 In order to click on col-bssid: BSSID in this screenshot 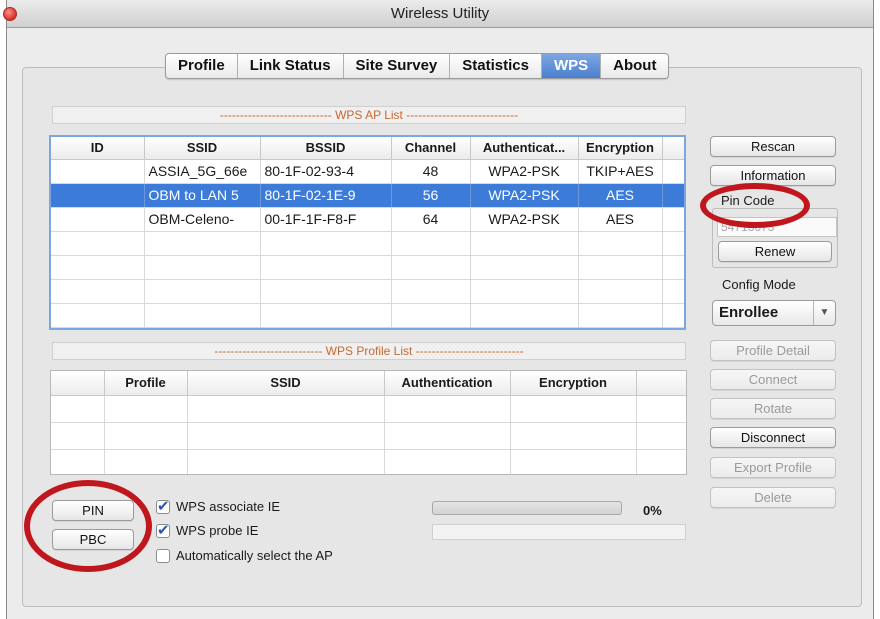, I will do `click(326, 148)`.